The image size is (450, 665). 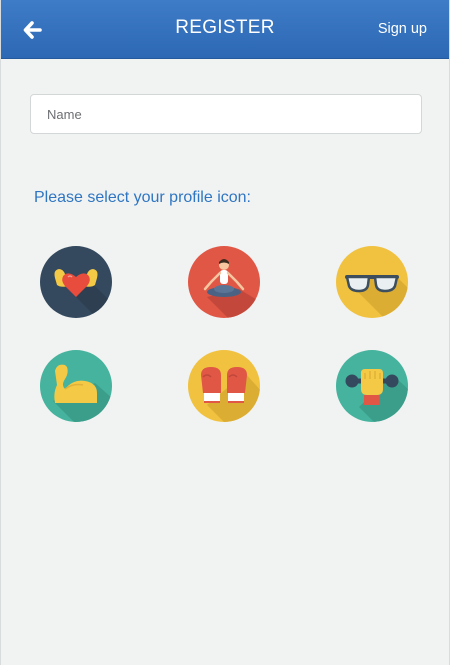 I want to click on yoga-meditation-icon, so click(x=224, y=282).